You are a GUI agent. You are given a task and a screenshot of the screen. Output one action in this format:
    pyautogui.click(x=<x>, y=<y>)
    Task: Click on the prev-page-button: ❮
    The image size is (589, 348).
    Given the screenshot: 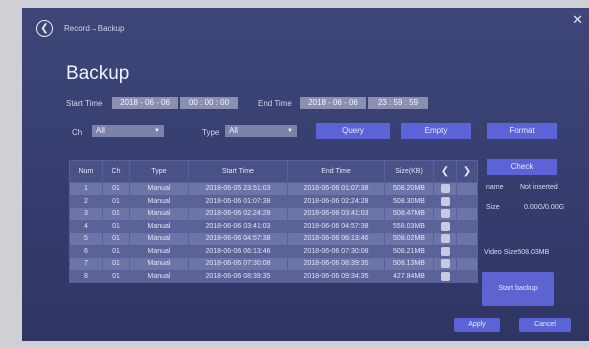 What is the action you would take?
    pyautogui.click(x=445, y=171)
    